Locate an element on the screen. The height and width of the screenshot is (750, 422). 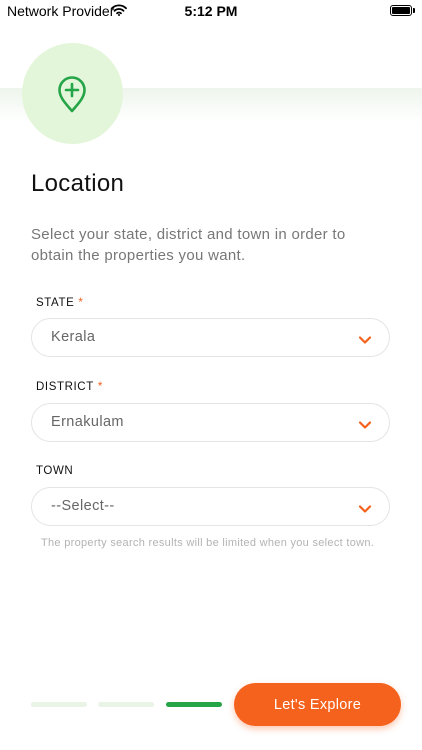
map-pin-plus-icon is located at coordinates (72, 97).